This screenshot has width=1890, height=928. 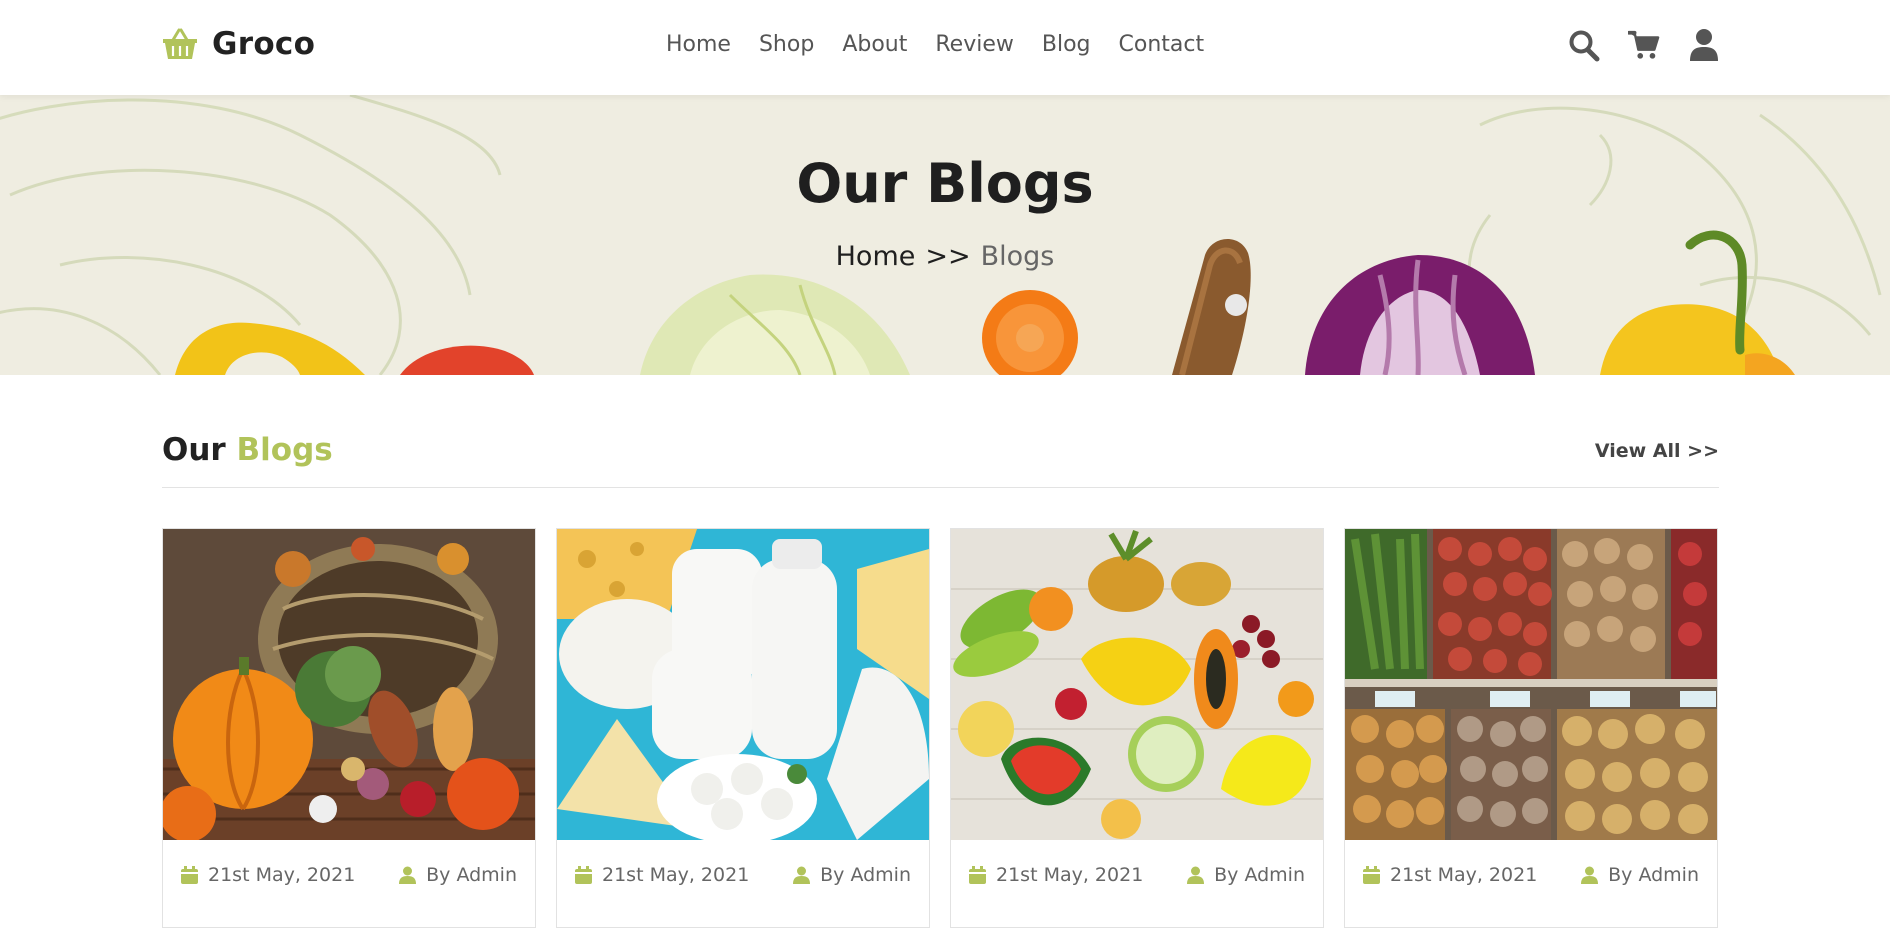 I want to click on search-icon, so click(x=1584, y=45).